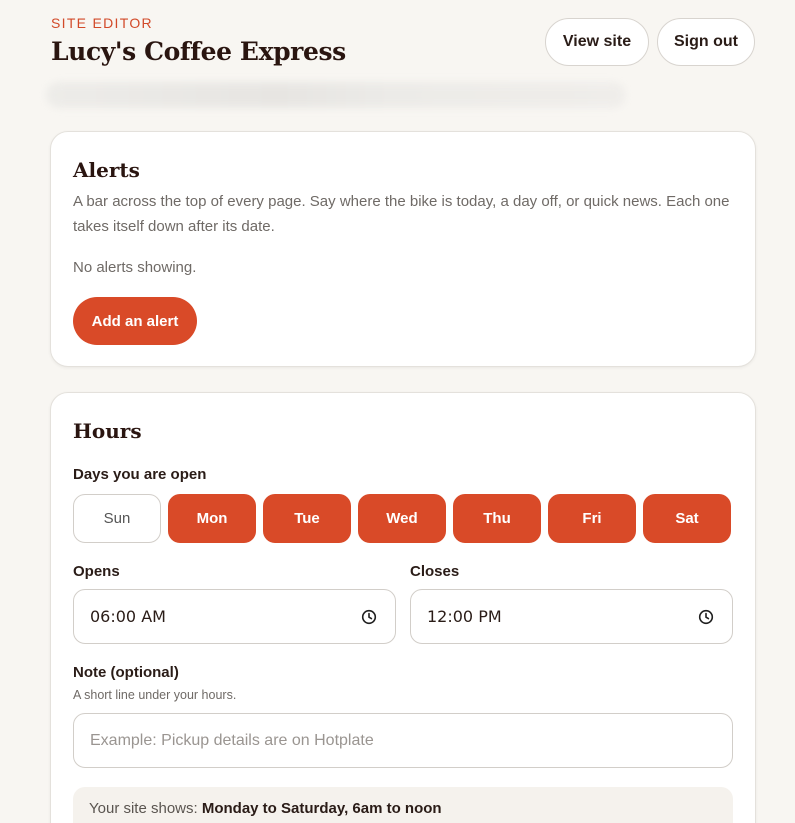  I want to click on note-input, so click(403, 740).